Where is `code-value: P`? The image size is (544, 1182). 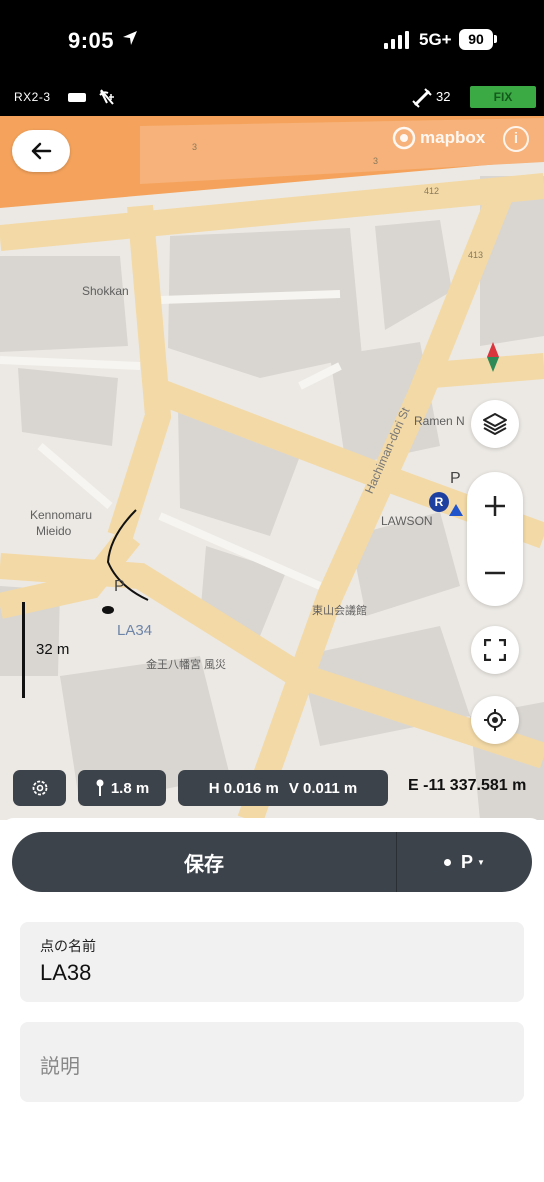 code-value: P is located at coordinates (467, 861).